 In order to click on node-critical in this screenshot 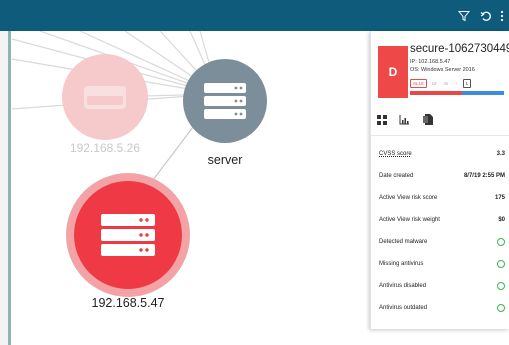, I will do `click(128, 235)`.